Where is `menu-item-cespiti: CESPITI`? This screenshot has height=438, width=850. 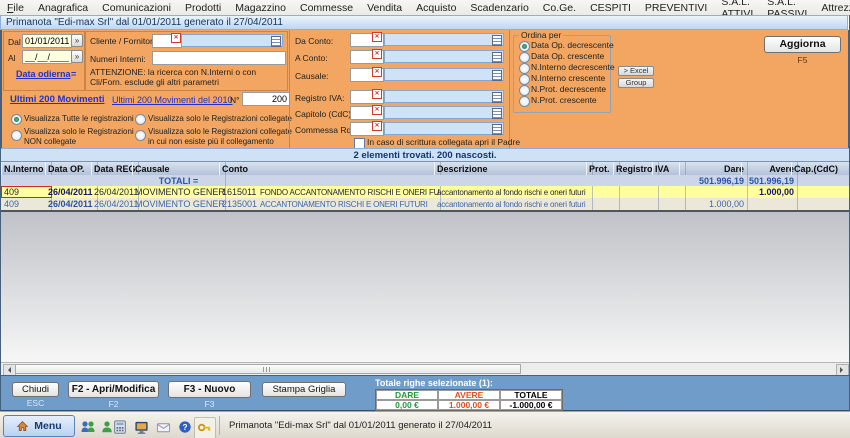 menu-item-cespiti: CESPITI is located at coordinates (610, 8).